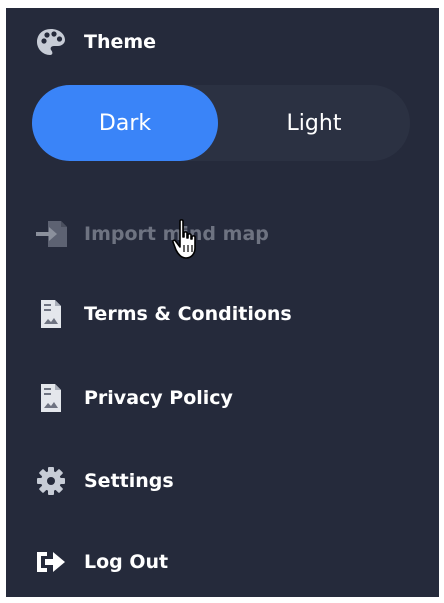 The height and width of the screenshot is (603, 444). What do you see at coordinates (126, 562) in the screenshot?
I see `log-out-label: Log Out` at bounding box center [126, 562].